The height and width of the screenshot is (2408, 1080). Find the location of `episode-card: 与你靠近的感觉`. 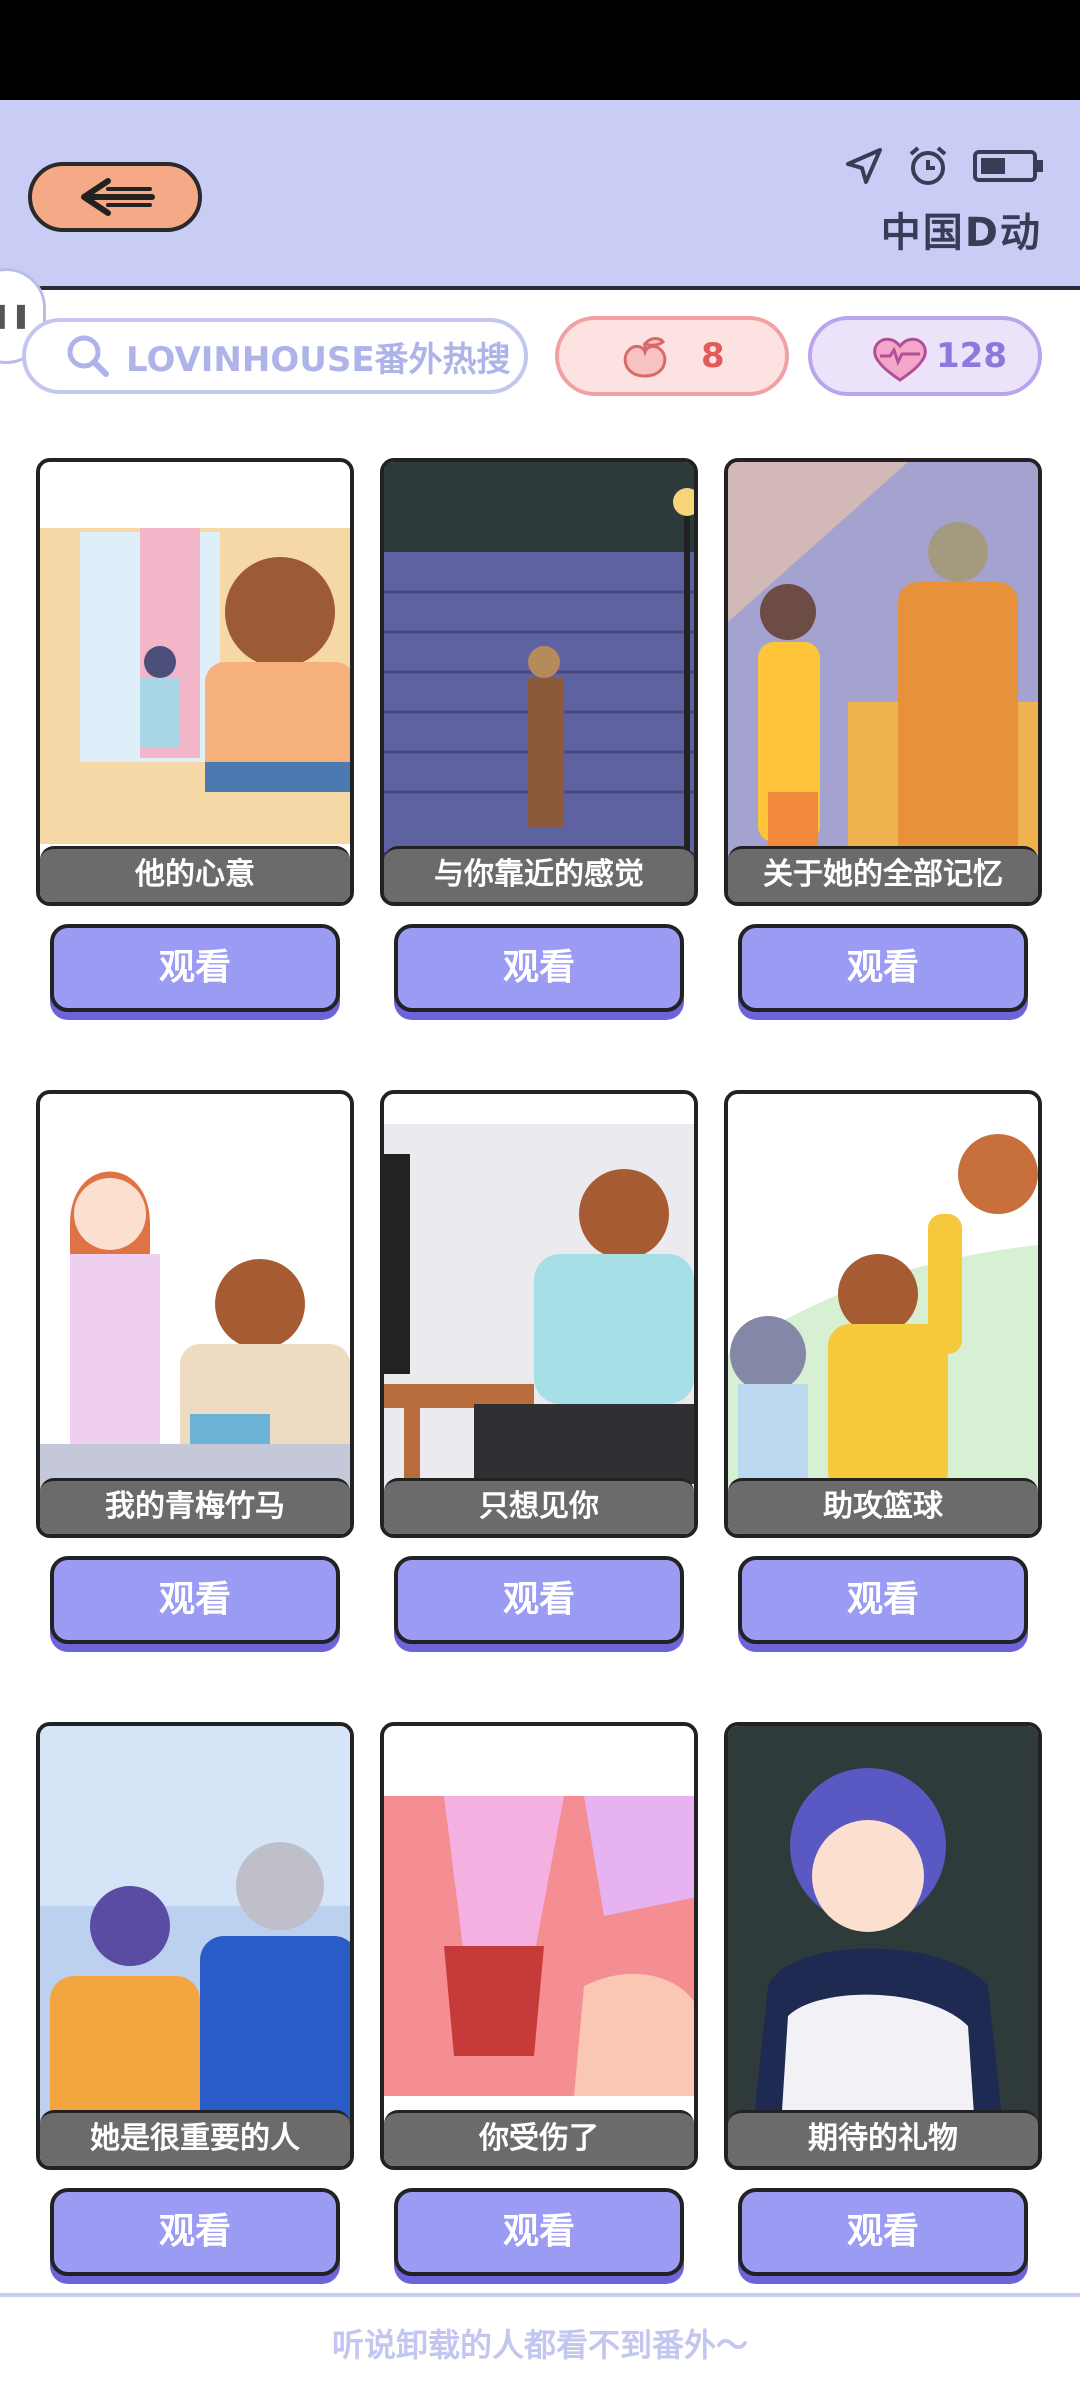

episode-card: 与你靠近的感觉 is located at coordinates (539, 682).